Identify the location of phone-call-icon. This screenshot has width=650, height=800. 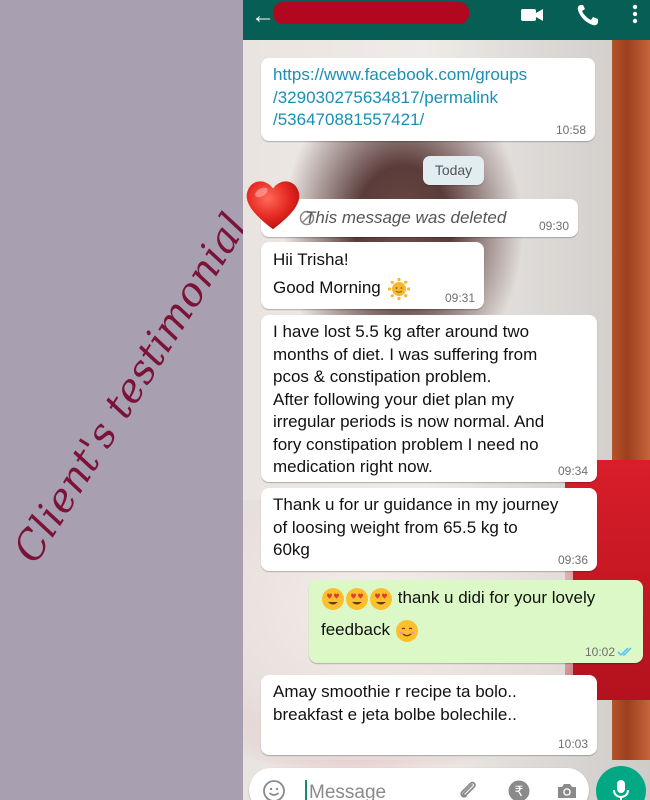
(588, 15).